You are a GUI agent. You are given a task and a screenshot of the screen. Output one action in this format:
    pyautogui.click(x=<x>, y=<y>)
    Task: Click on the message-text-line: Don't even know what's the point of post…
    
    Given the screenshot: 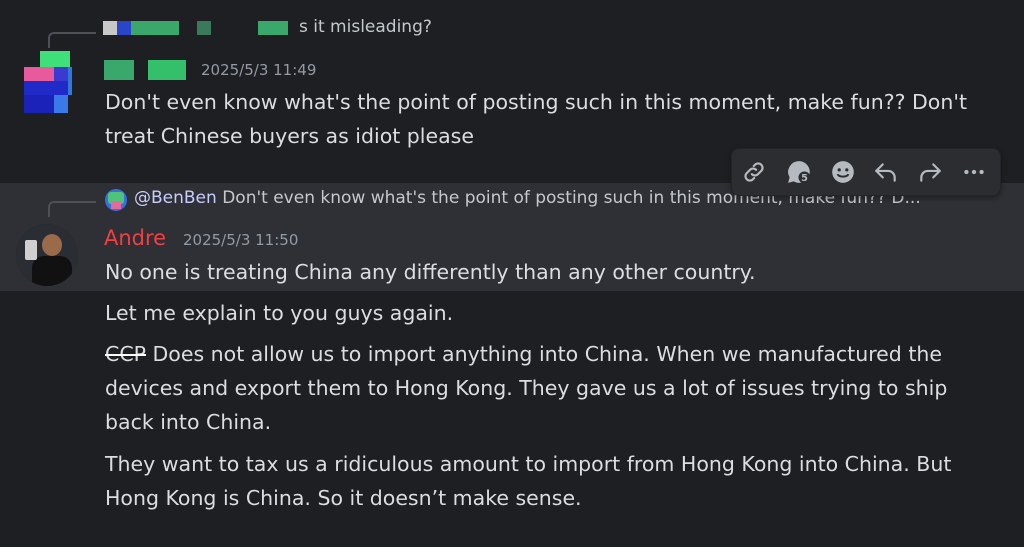 What is the action you would take?
    pyautogui.click(x=536, y=102)
    